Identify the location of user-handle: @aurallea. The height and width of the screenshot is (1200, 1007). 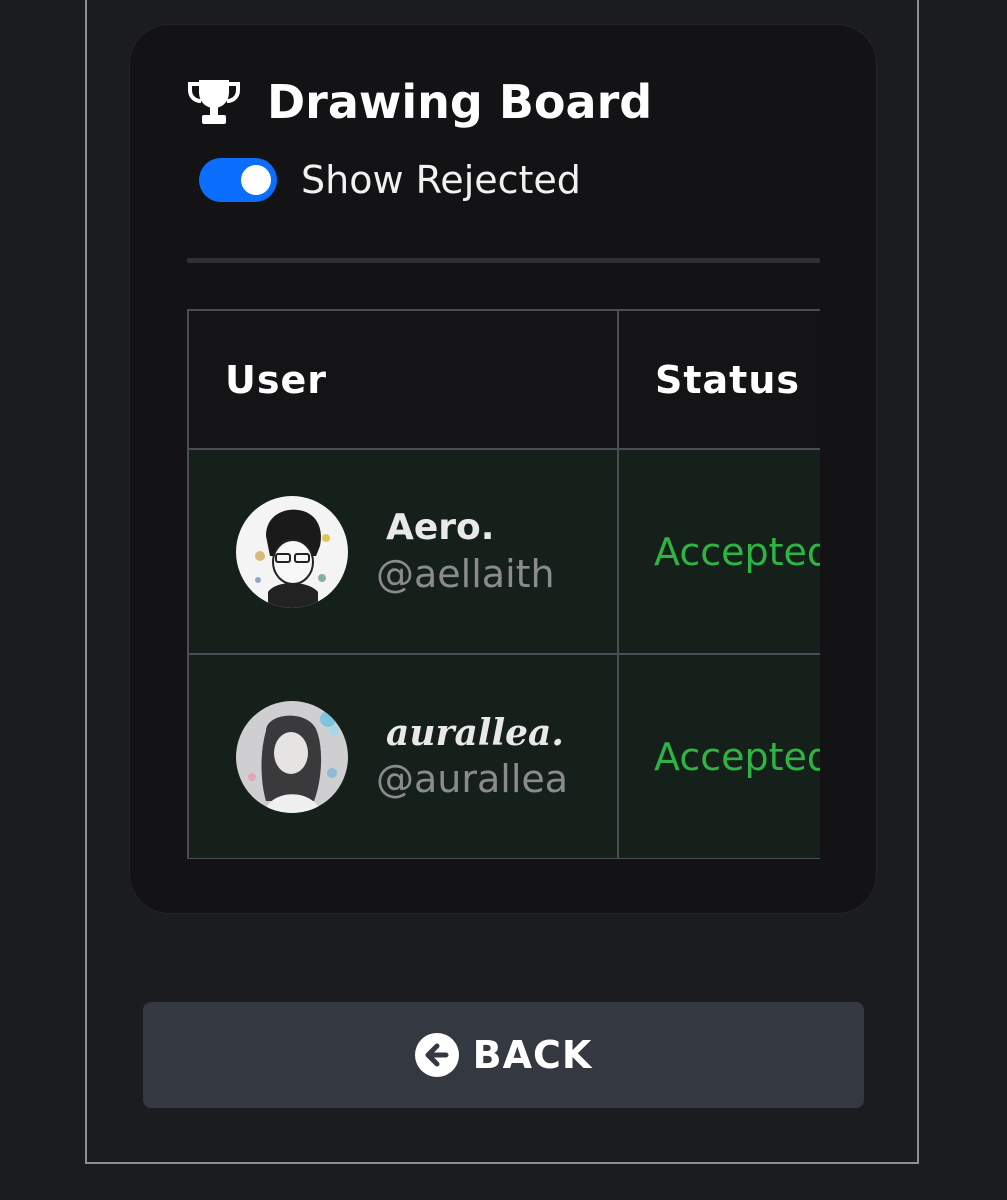
(472, 778).